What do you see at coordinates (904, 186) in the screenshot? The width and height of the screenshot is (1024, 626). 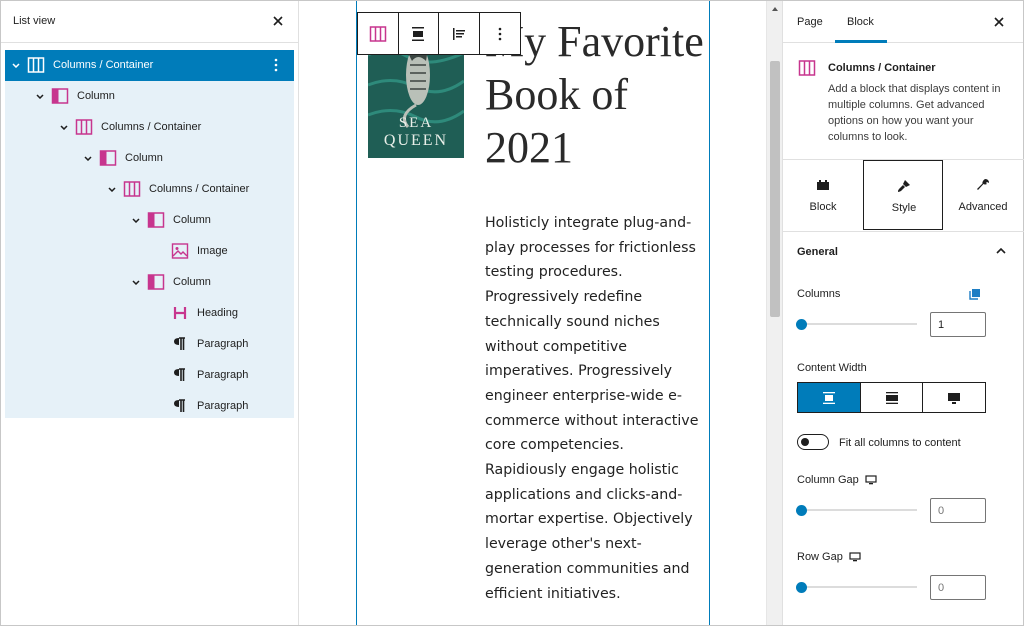 I see `brush-icon` at bounding box center [904, 186].